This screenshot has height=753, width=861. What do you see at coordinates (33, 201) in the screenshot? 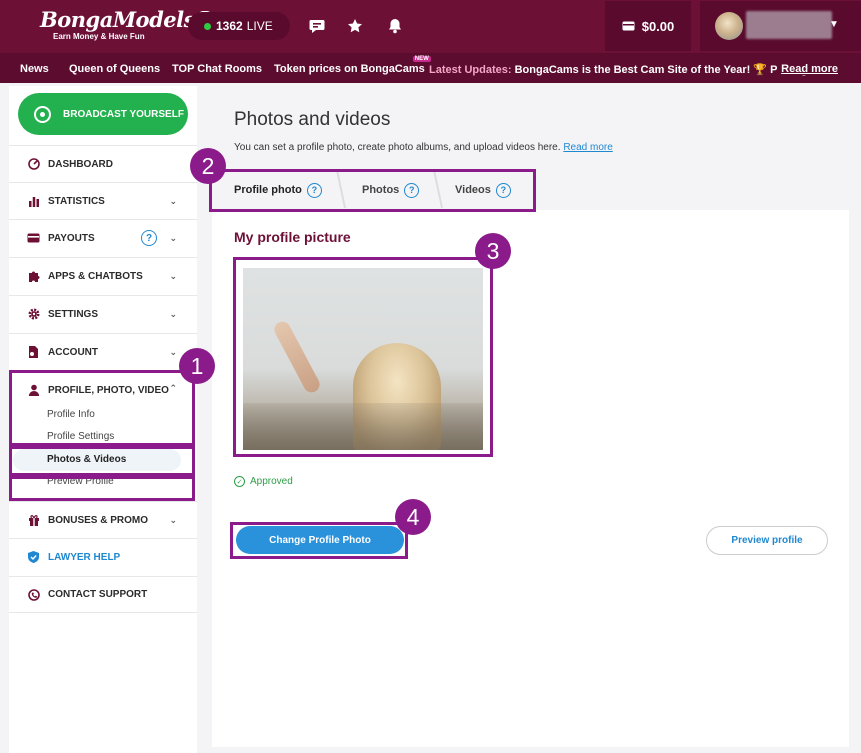
I see `bar-chart-icon` at bounding box center [33, 201].